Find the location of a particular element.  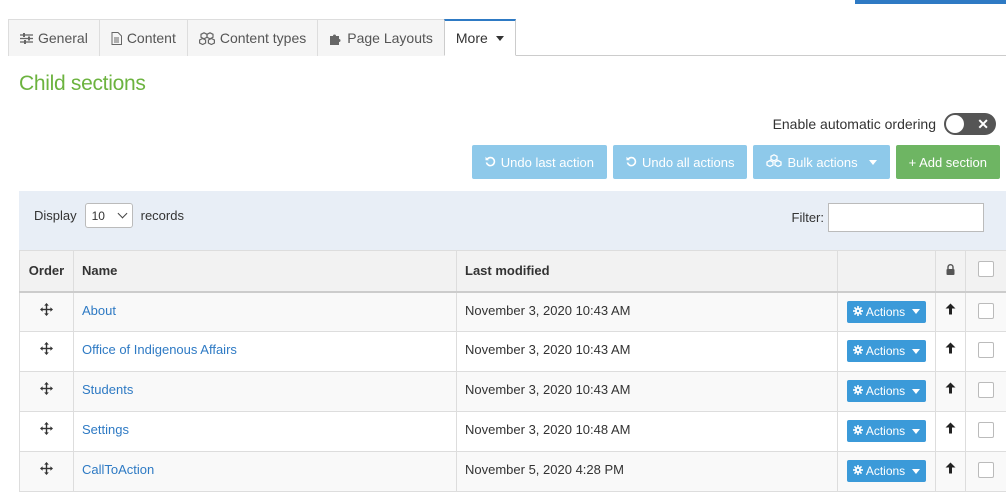

tab-page-layouts: Page Layouts is located at coordinates (381, 37).